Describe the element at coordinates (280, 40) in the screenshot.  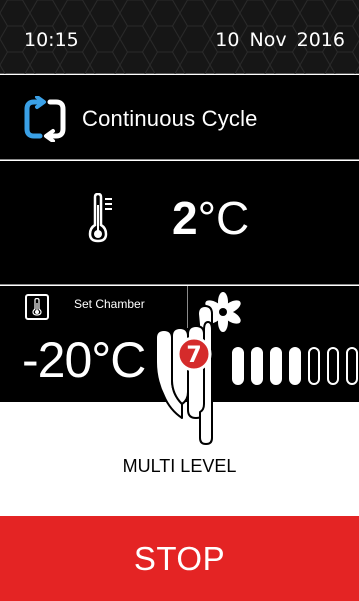
I see `clock-date: 10 Nov 2016` at that location.